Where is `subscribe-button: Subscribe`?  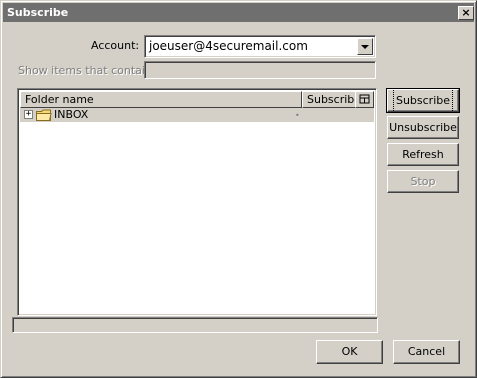 subscribe-button: Subscribe is located at coordinates (423, 100).